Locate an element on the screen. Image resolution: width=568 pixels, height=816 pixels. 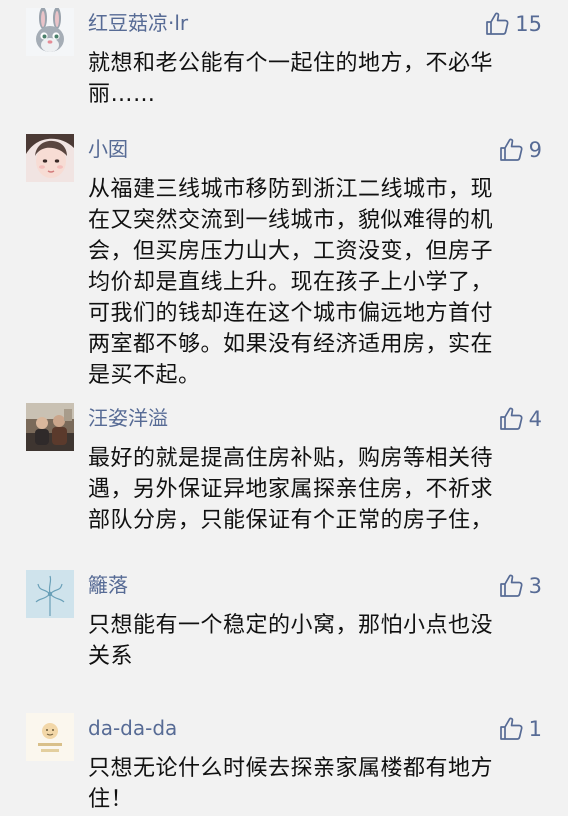
comment-line: 最好的就是提高住房补贴，购房等相关待 is located at coordinates (291, 458).